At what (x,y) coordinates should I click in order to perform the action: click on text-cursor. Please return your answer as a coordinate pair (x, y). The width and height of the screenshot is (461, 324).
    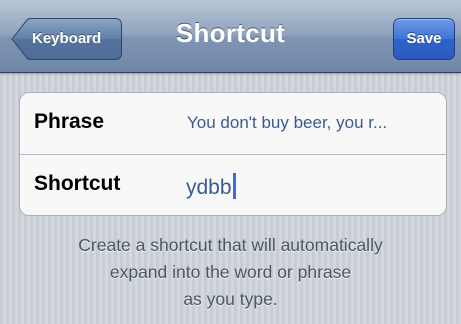
    Looking at the image, I should click on (234, 186).